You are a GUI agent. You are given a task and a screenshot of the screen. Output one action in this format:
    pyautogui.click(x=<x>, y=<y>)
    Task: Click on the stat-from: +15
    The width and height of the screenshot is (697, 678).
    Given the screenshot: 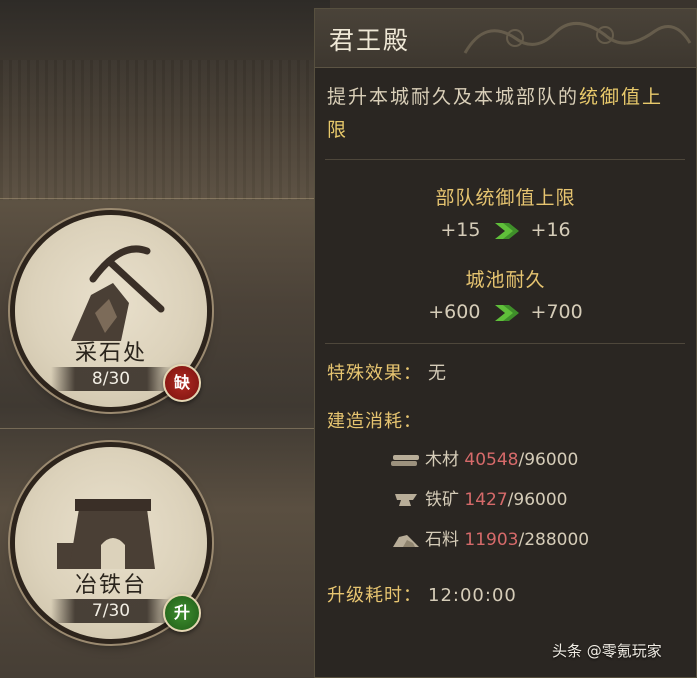 What is the action you would take?
    pyautogui.click(x=460, y=230)
    